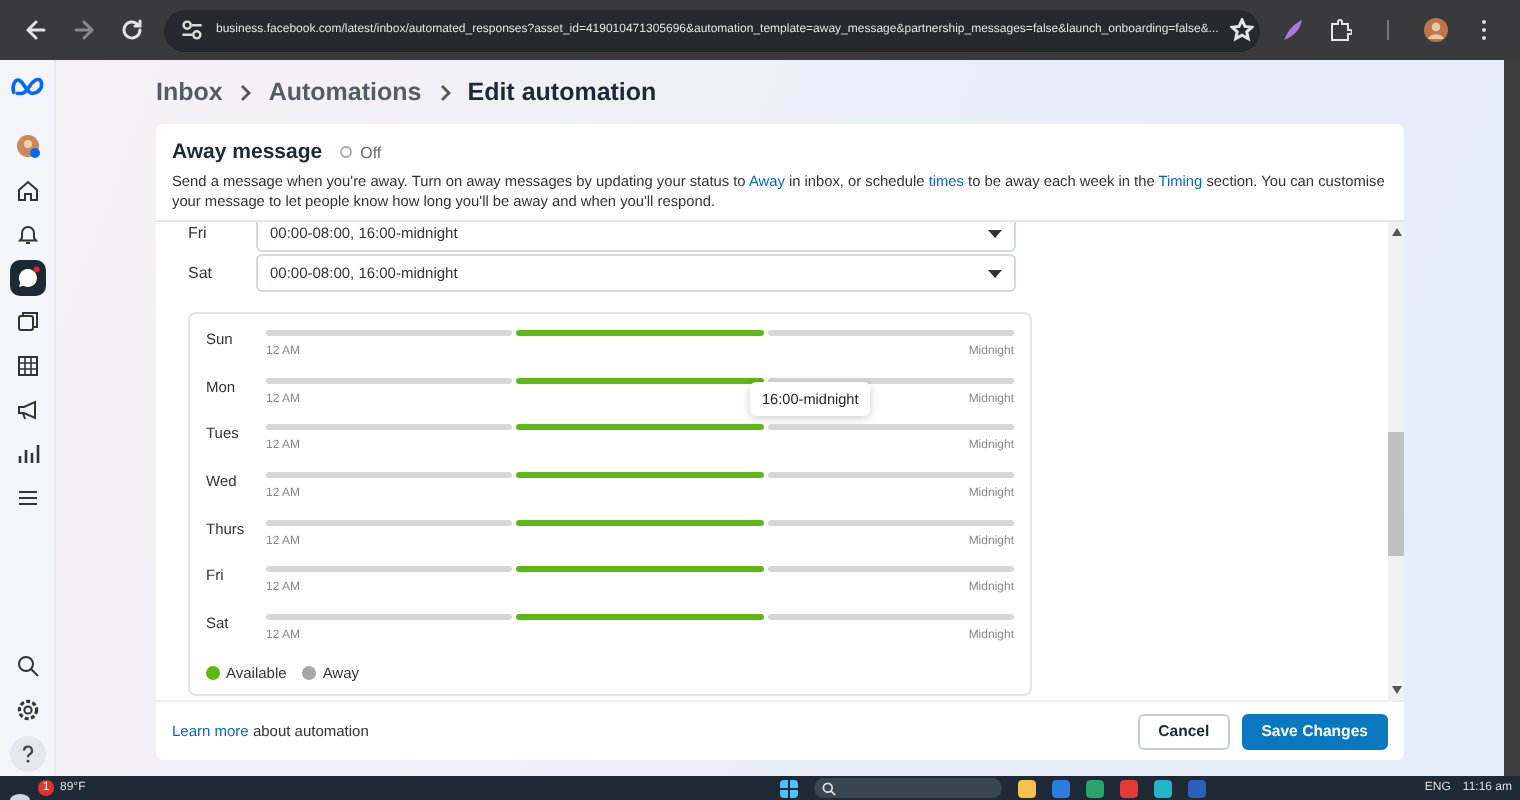 The image size is (1520, 800). Describe the element at coordinates (1396, 690) in the screenshot. I see `scroll-down-icon` at that location.